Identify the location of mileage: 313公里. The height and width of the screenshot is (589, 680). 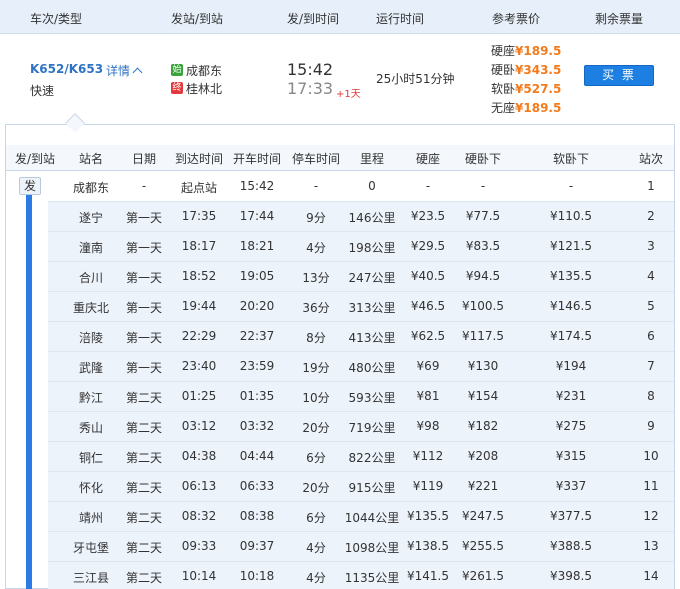
(372, 308).